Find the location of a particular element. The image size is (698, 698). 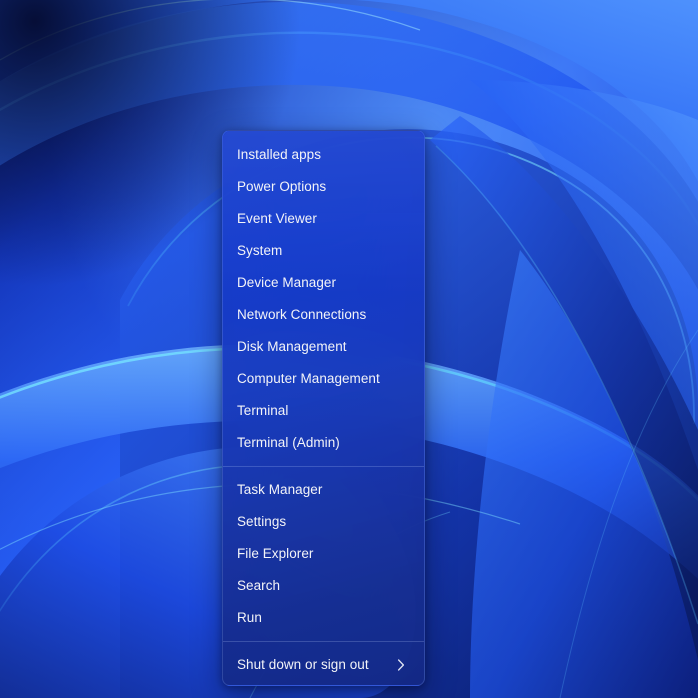

menu-item-label: Run is located at coordinates (249, 618).